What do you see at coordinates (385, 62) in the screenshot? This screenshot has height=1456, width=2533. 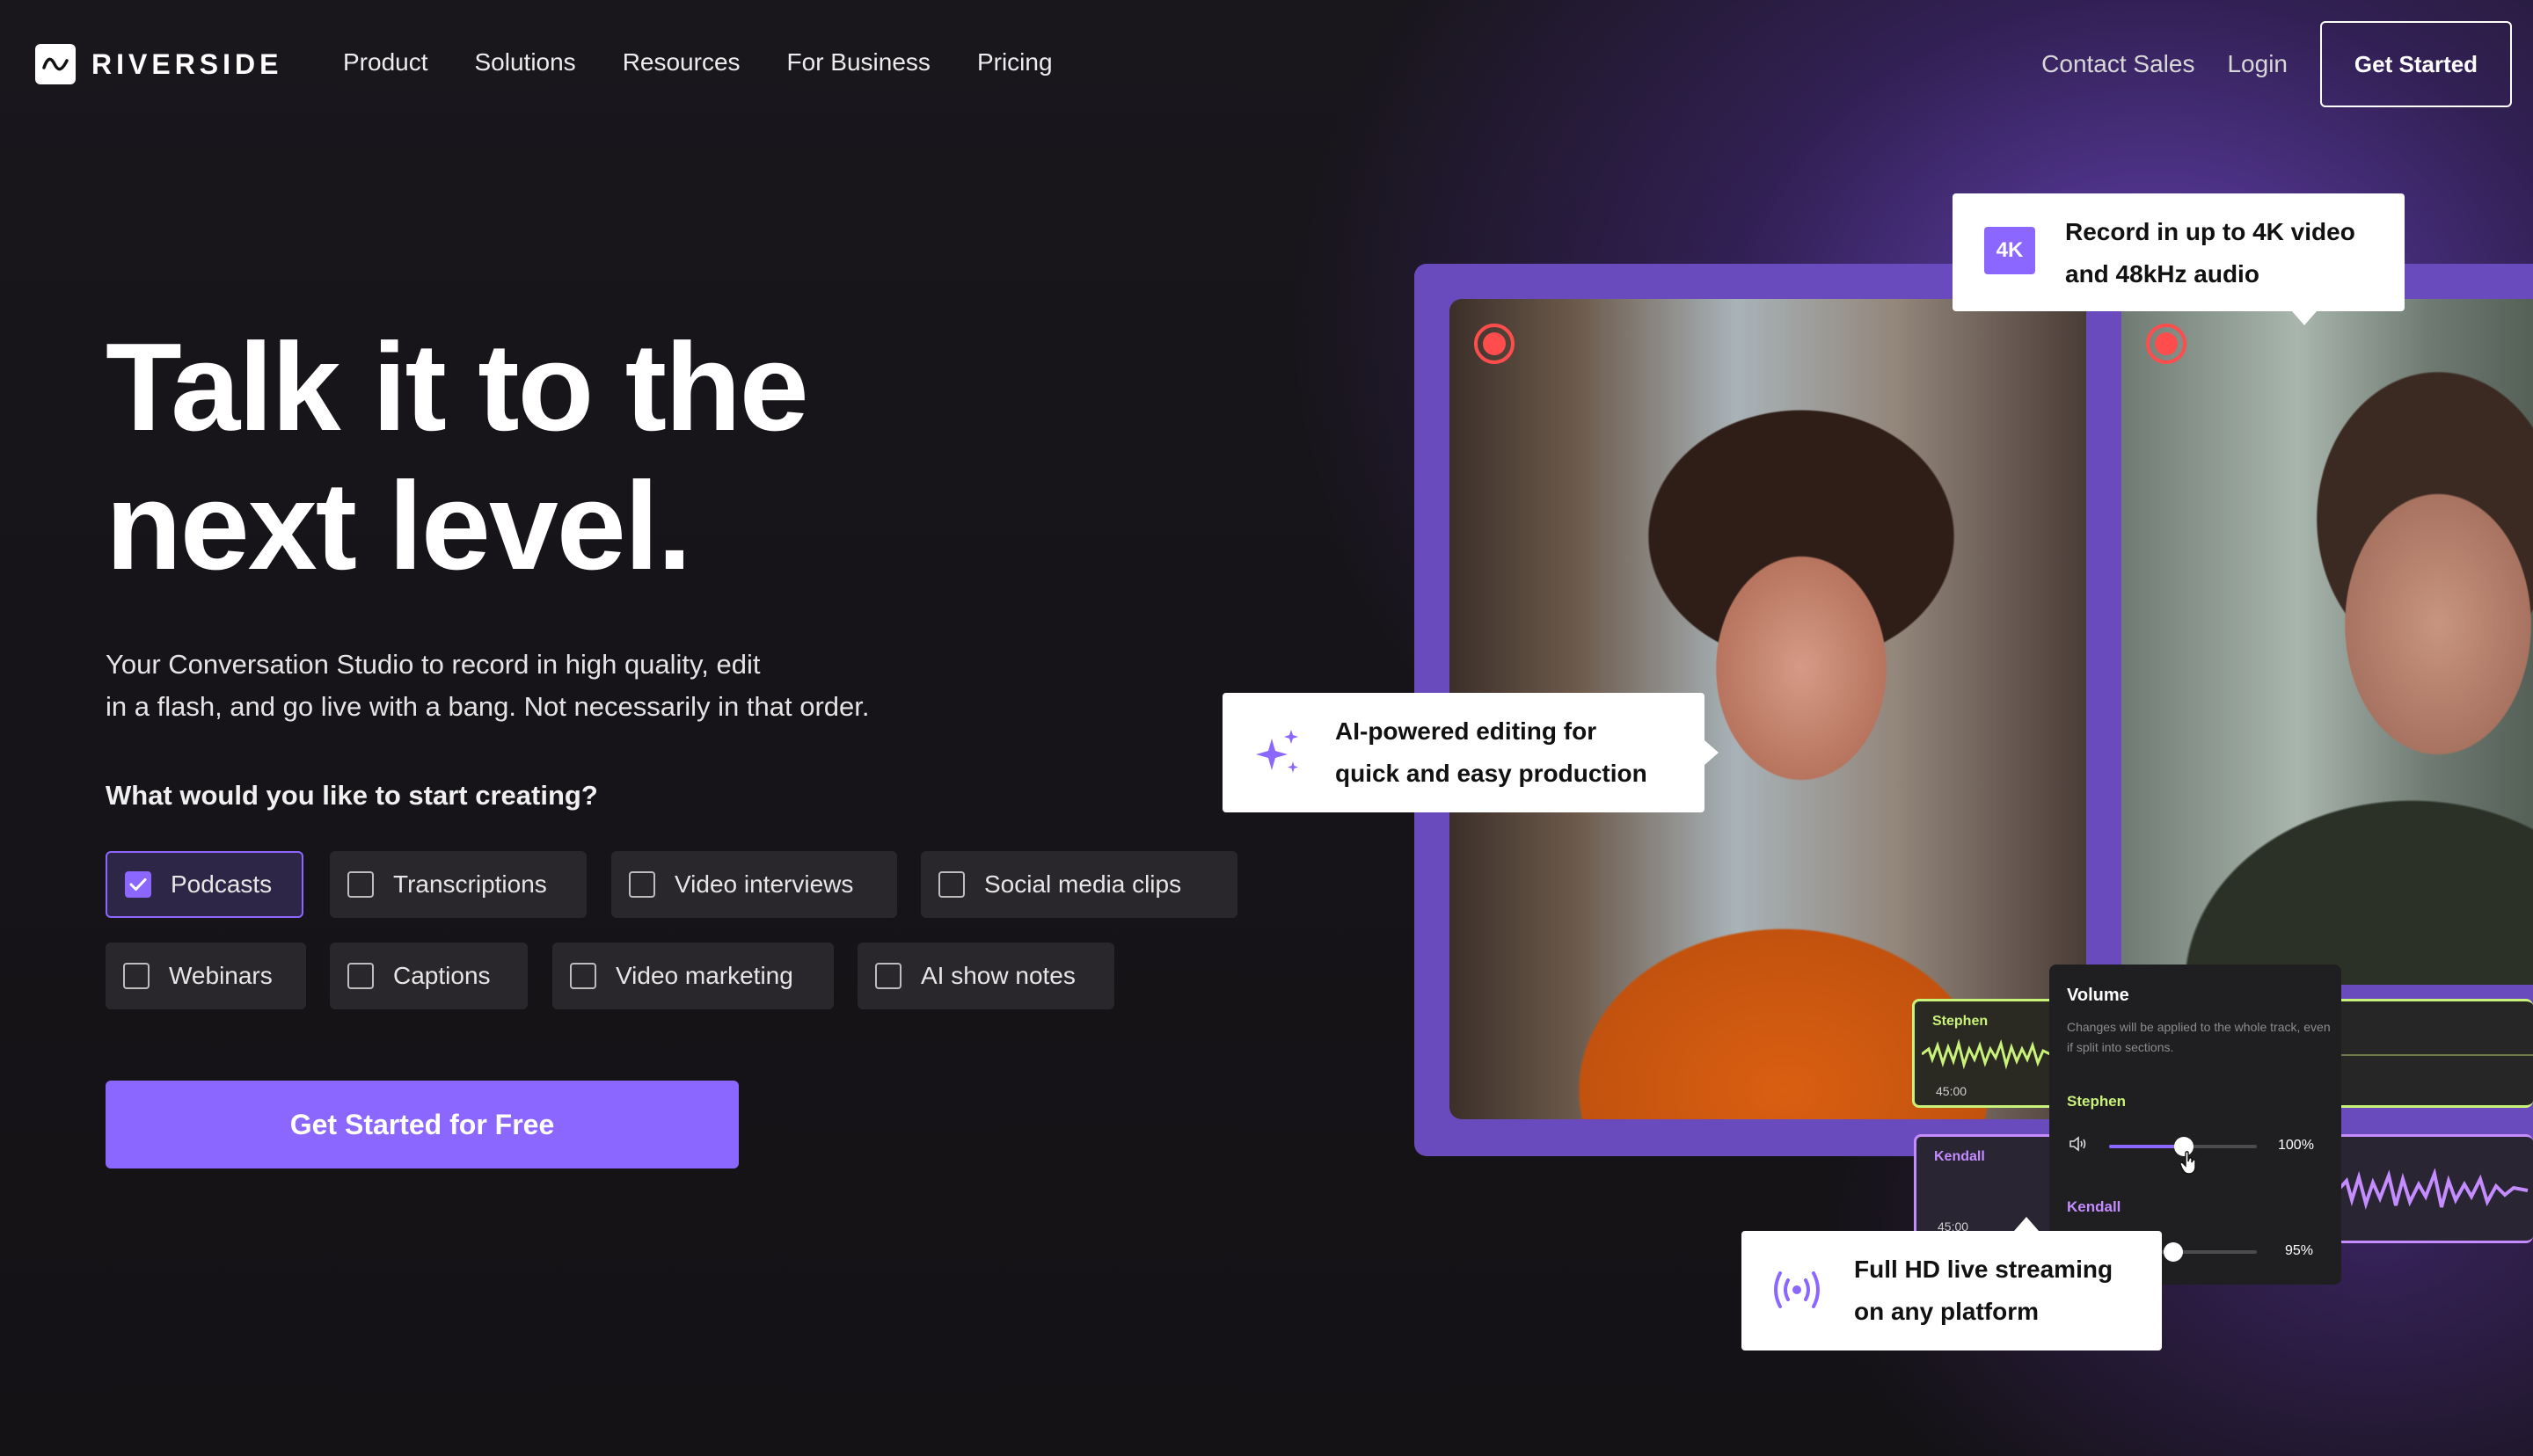 I see `menu-item-product: Product` at bounding box center [385, 62].